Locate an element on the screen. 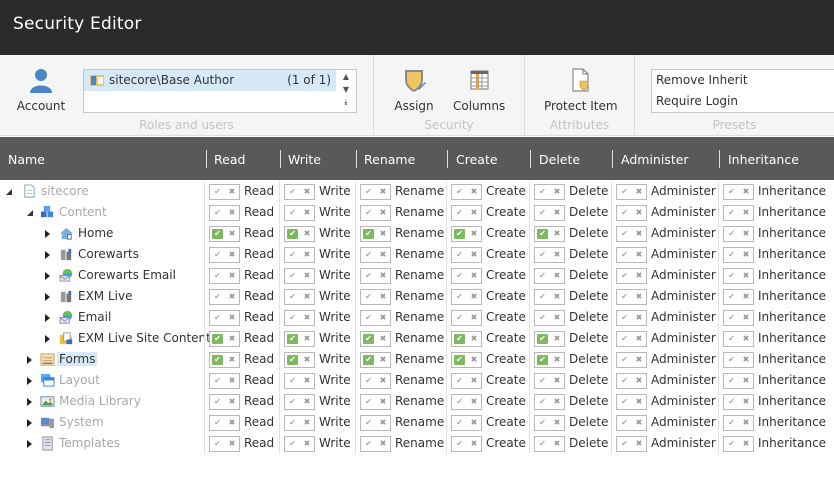 The height and width of the screenshot is (501, 834). tree-node-label: EXM Live Site Content is located at coordinates (144, 338).